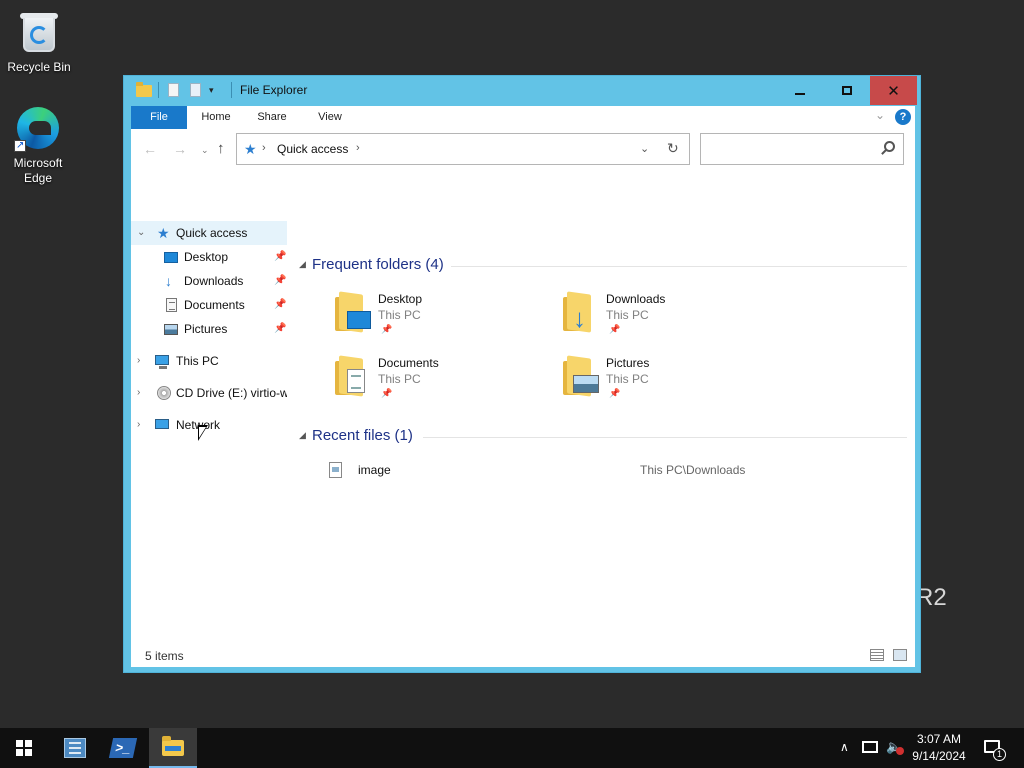 The width and height of the screenshot is (1024, 768). Describe the element at coordinates (173, 90) in the screenshot. I see `properties-icon` at that location.